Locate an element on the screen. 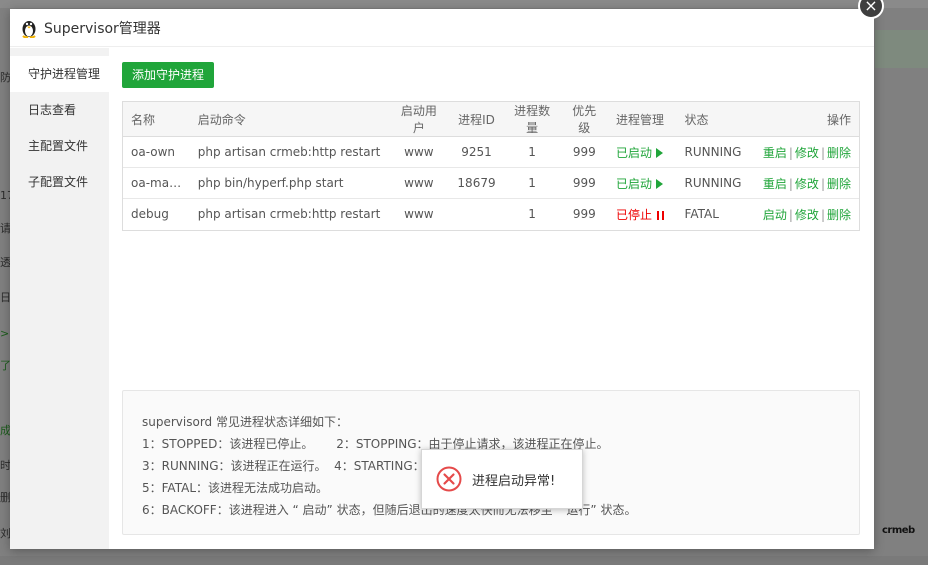 This screenshot has height=565, width=928. error-circle-icon is located at coordinates (449, 479).